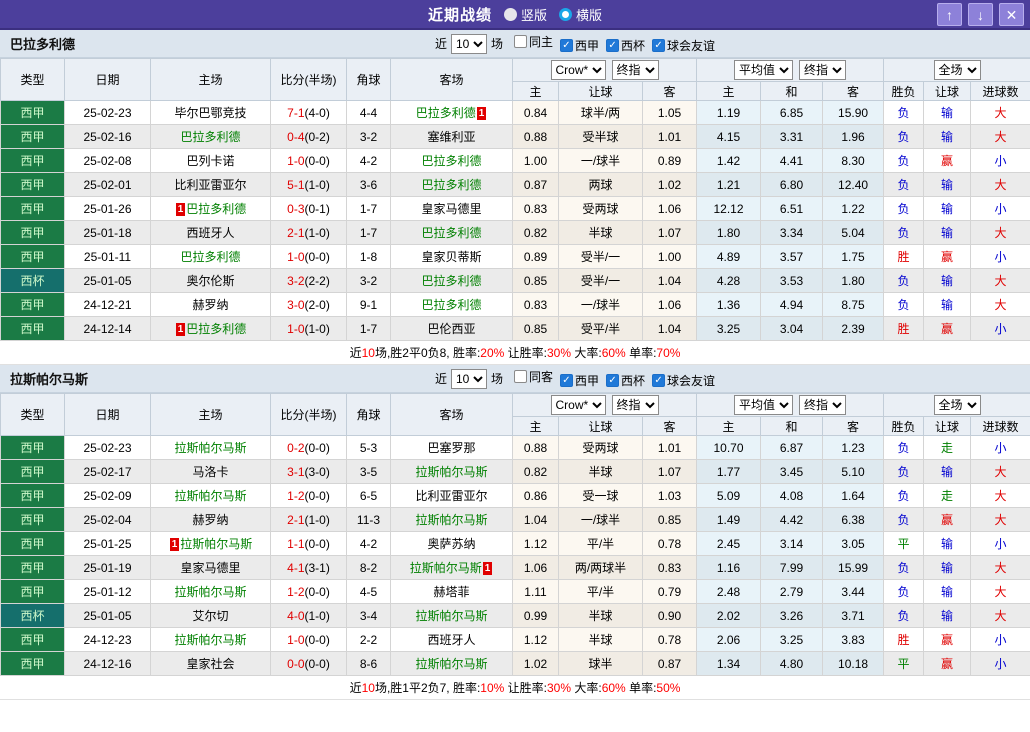 The width and height of the screenshot is (1030, 732). Describe the element at coordinates (729, 160) in the screenshot. I see `cell-avg-home: 1.42` at that location.